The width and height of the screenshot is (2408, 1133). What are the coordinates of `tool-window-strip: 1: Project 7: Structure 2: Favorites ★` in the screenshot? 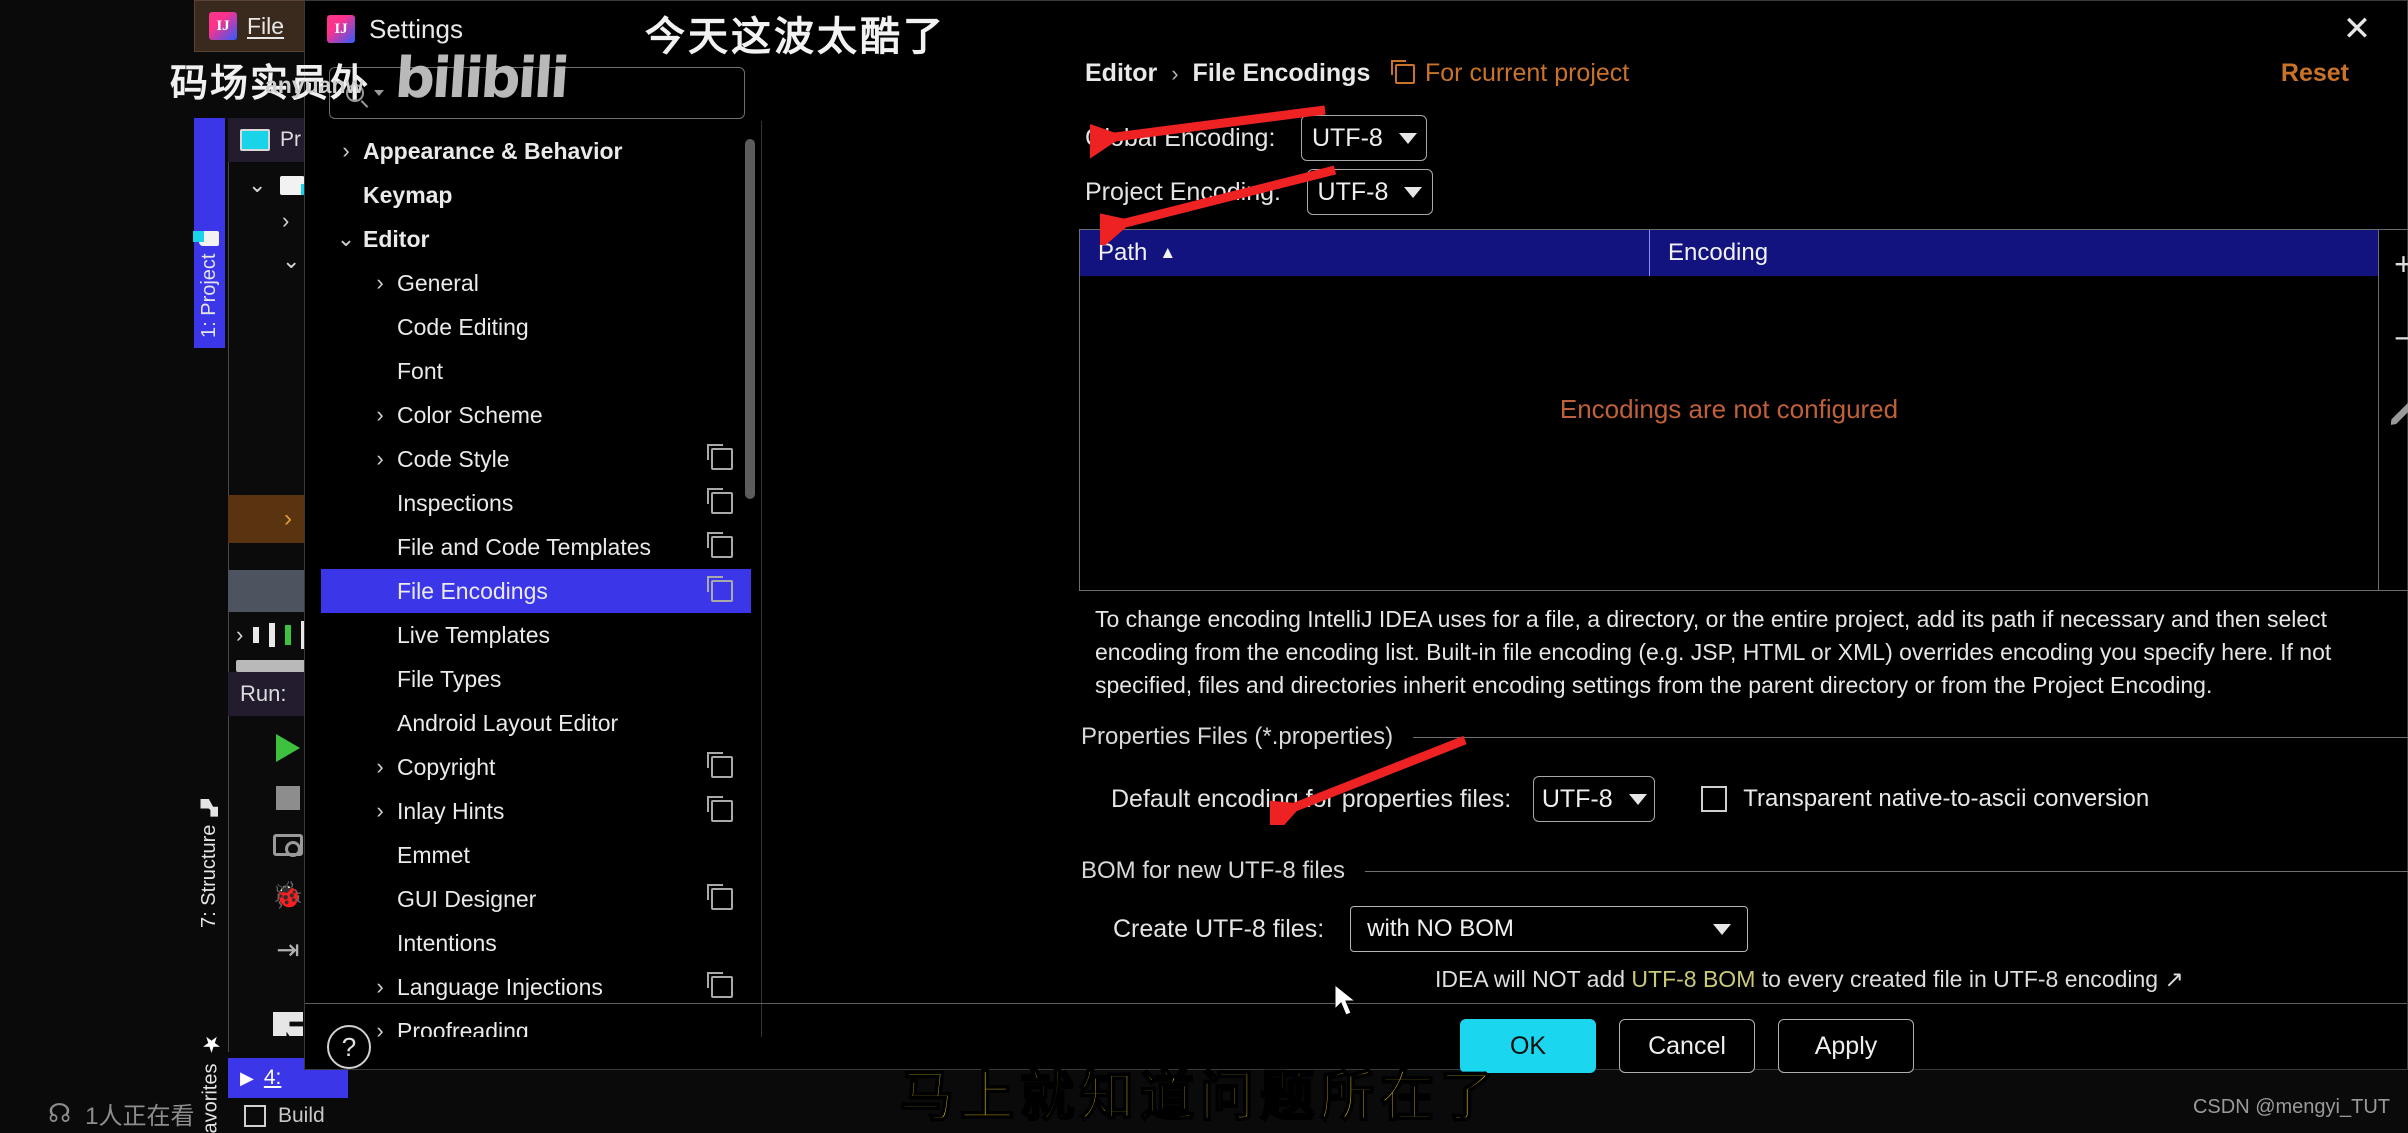 It's located at (210, 625).